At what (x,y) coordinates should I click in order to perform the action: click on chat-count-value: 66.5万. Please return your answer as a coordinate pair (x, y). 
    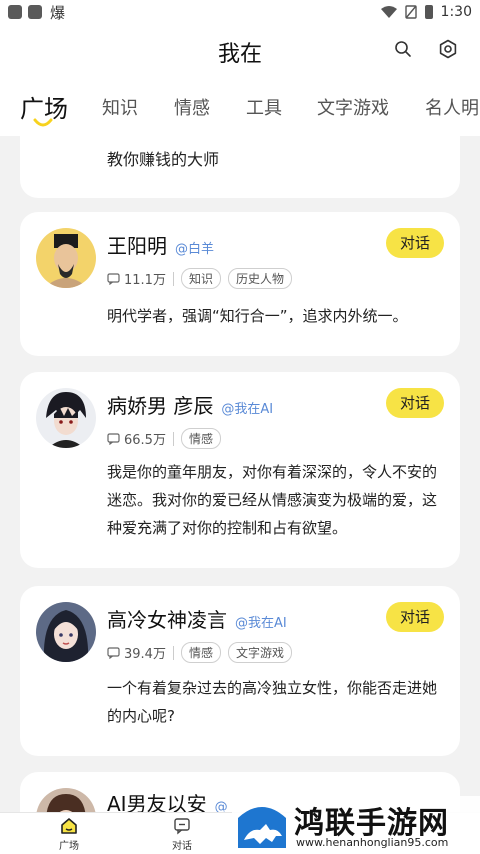
    Looking at the image, I should click on (145, 440).